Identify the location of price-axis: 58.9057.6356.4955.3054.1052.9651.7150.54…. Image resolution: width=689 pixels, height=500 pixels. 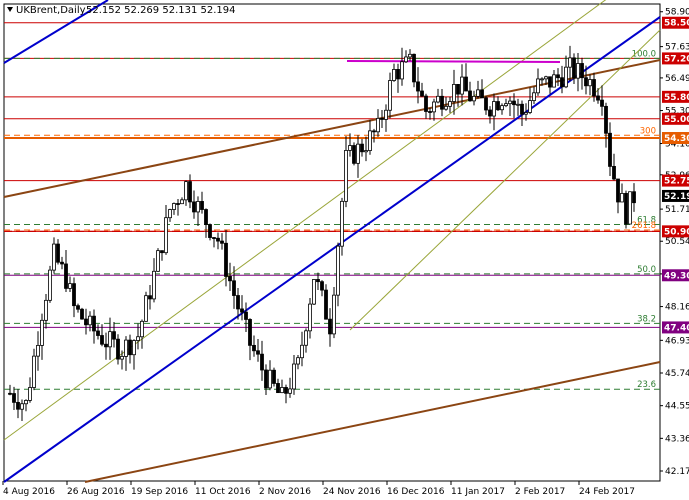
(674, 242).